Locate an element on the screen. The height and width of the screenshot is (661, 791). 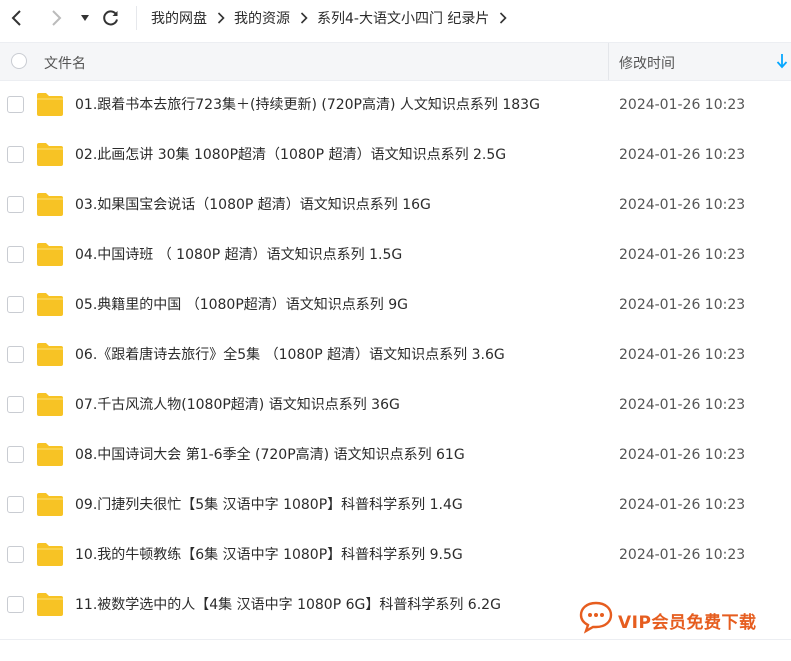
refresh-button is located at coordinates (111, 18).